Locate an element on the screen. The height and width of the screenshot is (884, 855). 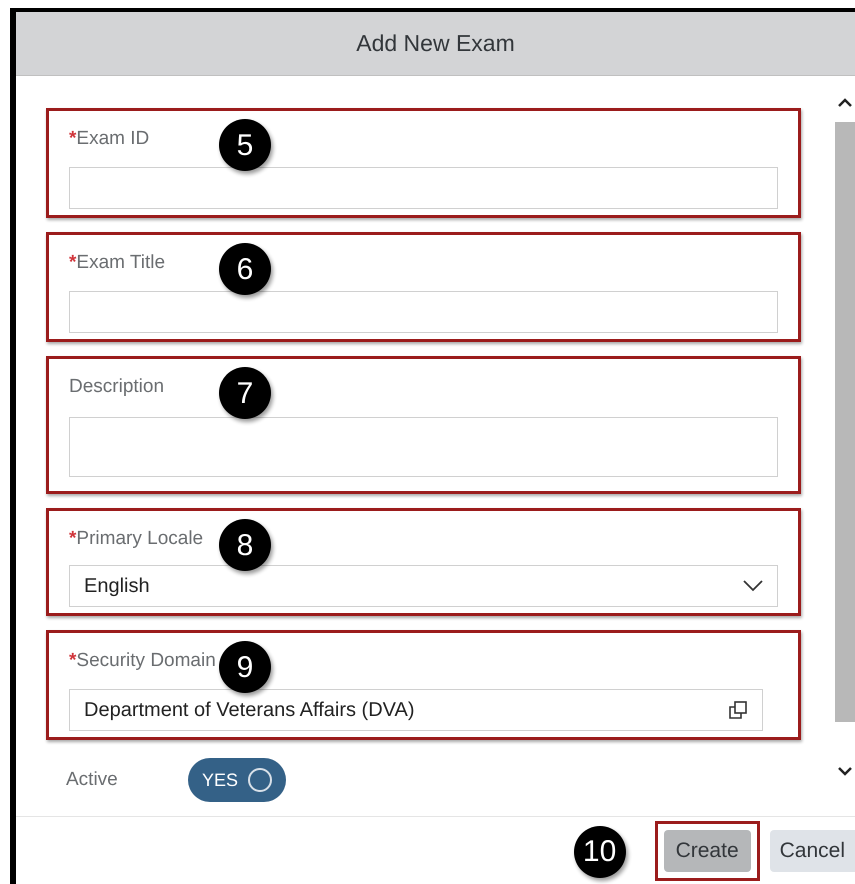
callout-number: 5 is located at coordinates (245, 145).